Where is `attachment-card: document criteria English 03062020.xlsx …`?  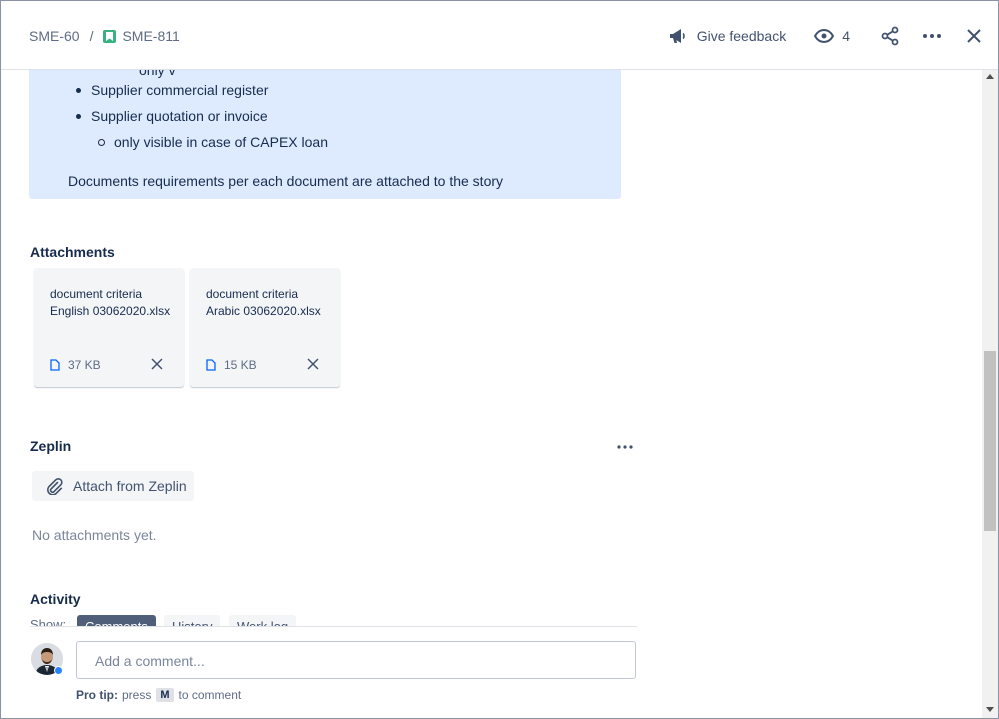
attachment-card: document criteria English 03062020.xlsx … is located at coordinates (109, 327).